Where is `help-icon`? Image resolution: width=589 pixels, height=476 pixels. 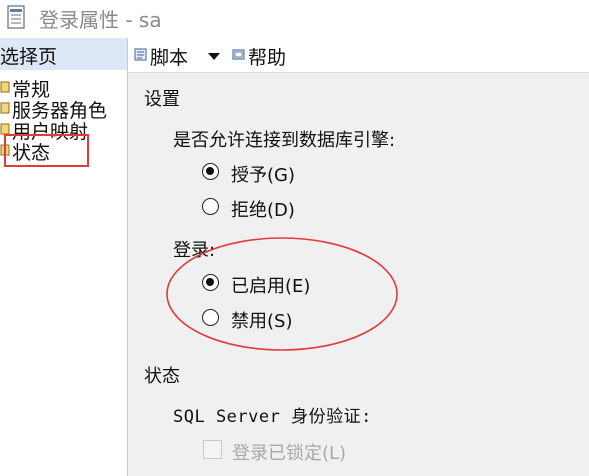
help-icon is located at coordinates (238, 54).